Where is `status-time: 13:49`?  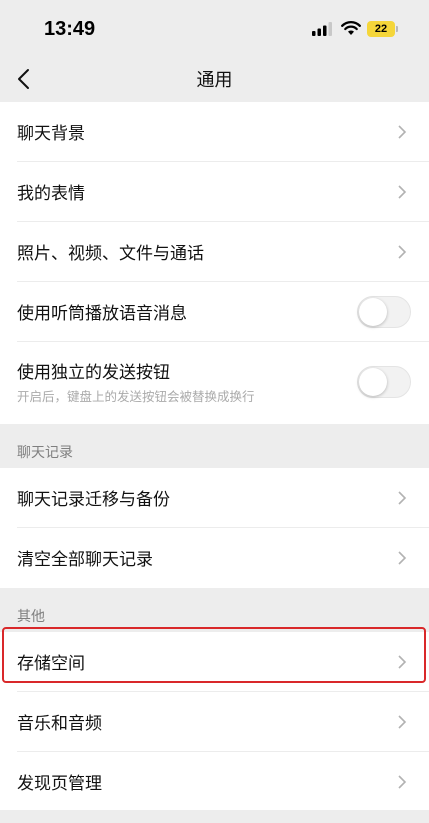
status-time: 13:49 is located at coordinates (70, 29).